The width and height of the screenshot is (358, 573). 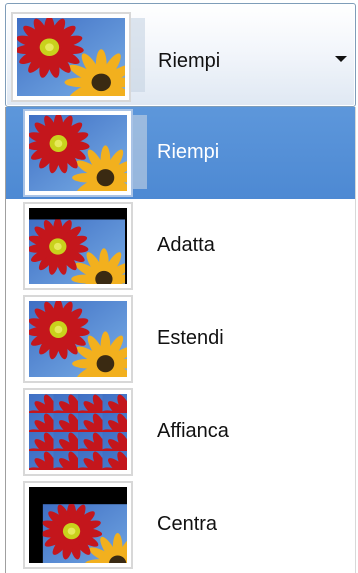 I want to click on option-label: Affianca, so click(x=193, y=431).